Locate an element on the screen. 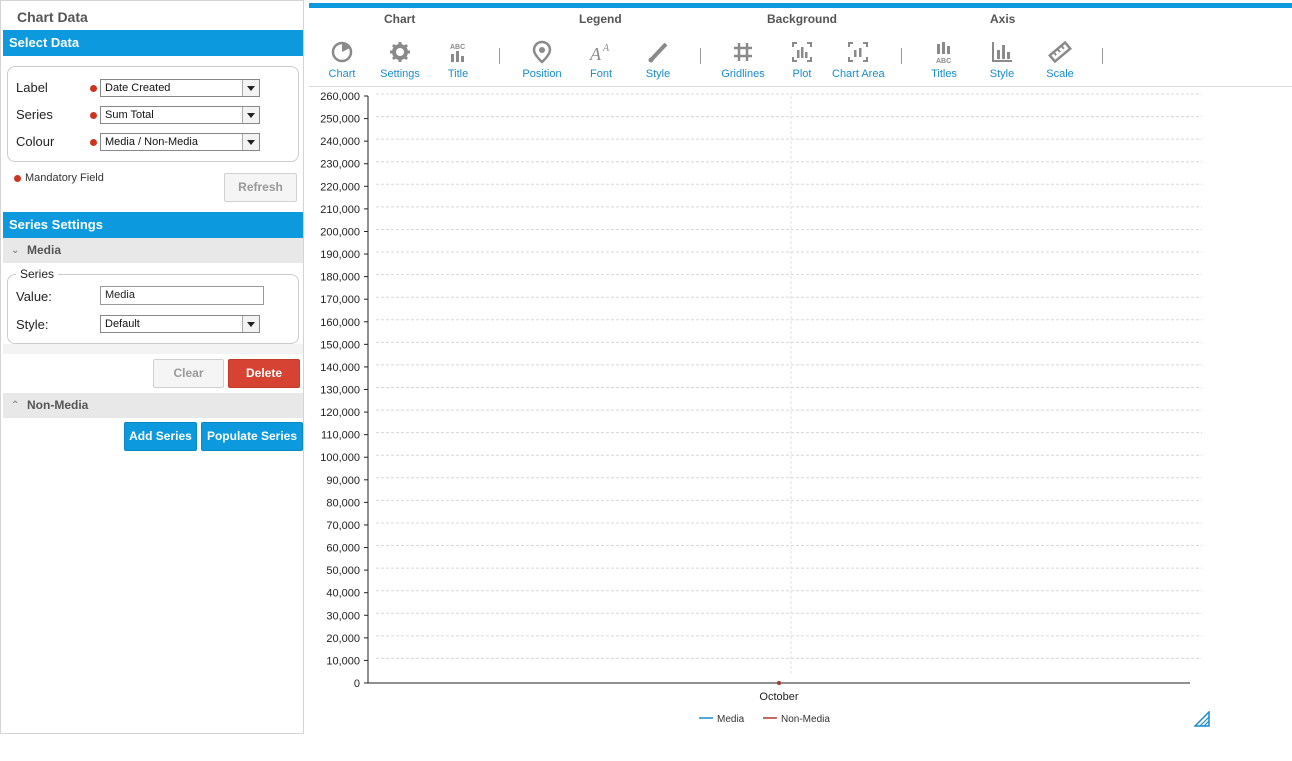 The image size is (1292, 761). value-label: Value: is located at coordinates (34, 296).